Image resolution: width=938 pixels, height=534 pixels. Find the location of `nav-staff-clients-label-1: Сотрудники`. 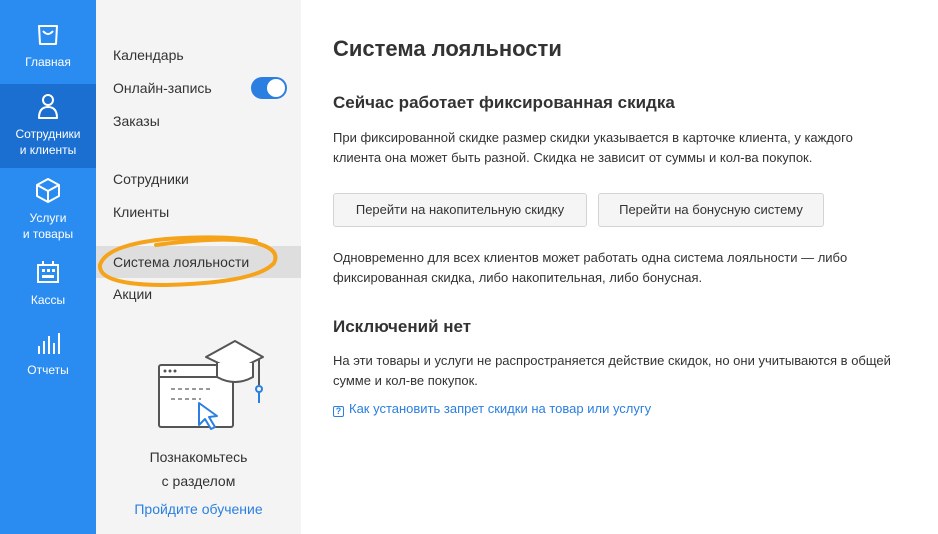

nav-staff-clients-label-1: Сотрудники is located at coordinates (48, 134).